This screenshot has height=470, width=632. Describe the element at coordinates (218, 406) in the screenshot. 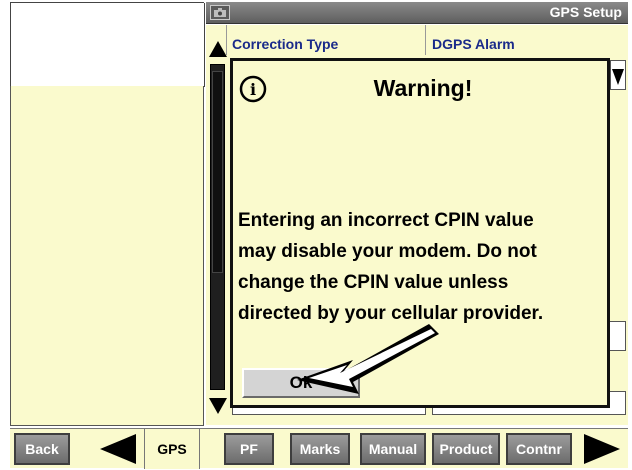

I see `scroll-down-button` at that location.